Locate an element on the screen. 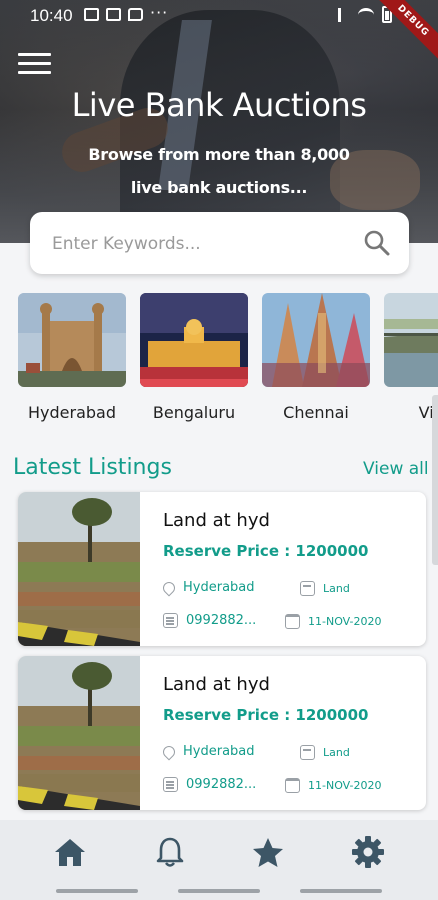 The image size is (438, 900). system-icons is located at coordinates (365, 14).